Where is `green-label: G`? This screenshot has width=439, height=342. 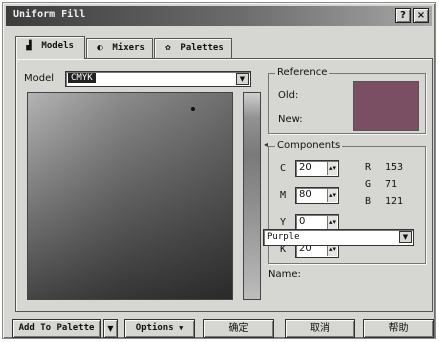
green-label: G is located at coordinates (368, 184).